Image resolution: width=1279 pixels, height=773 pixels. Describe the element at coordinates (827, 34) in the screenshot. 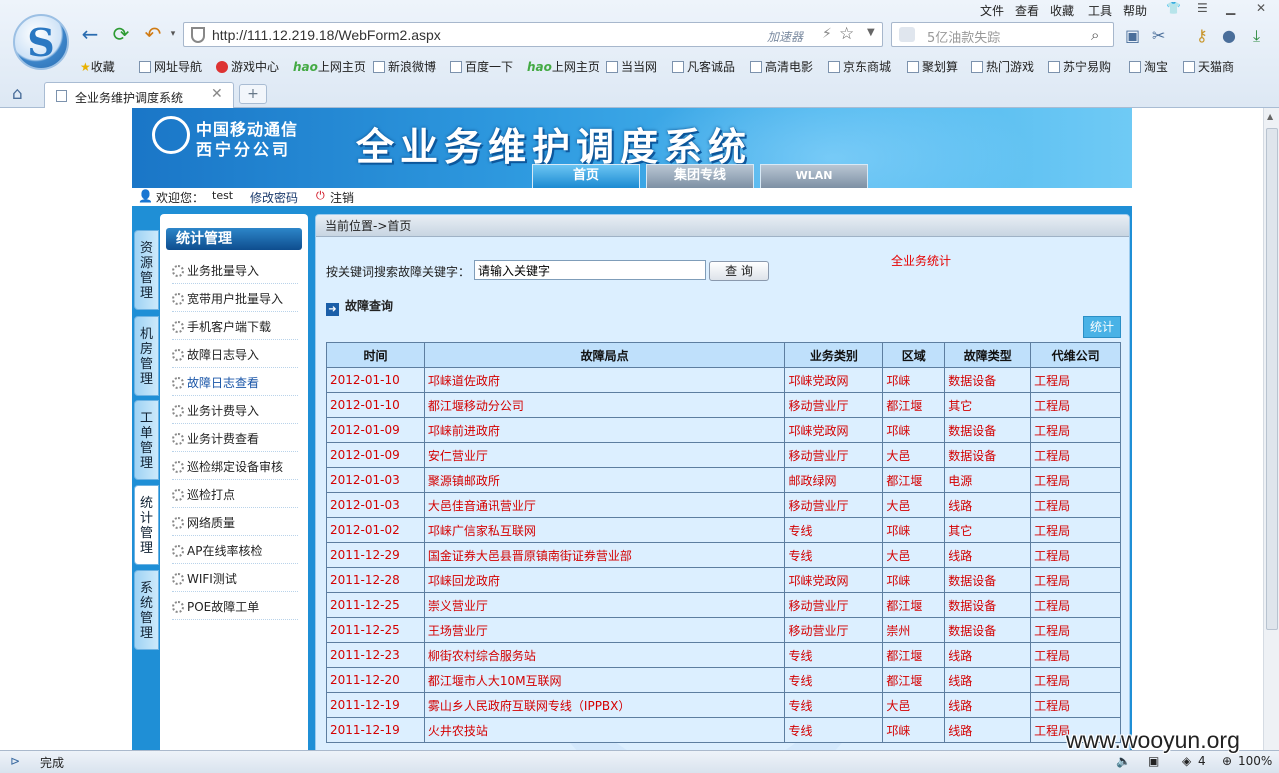

I see `bolt-icon: ⚡` at that location.